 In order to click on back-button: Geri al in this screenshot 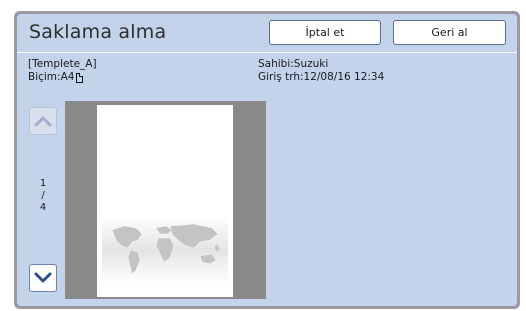, I will do `click(449, 32)`.